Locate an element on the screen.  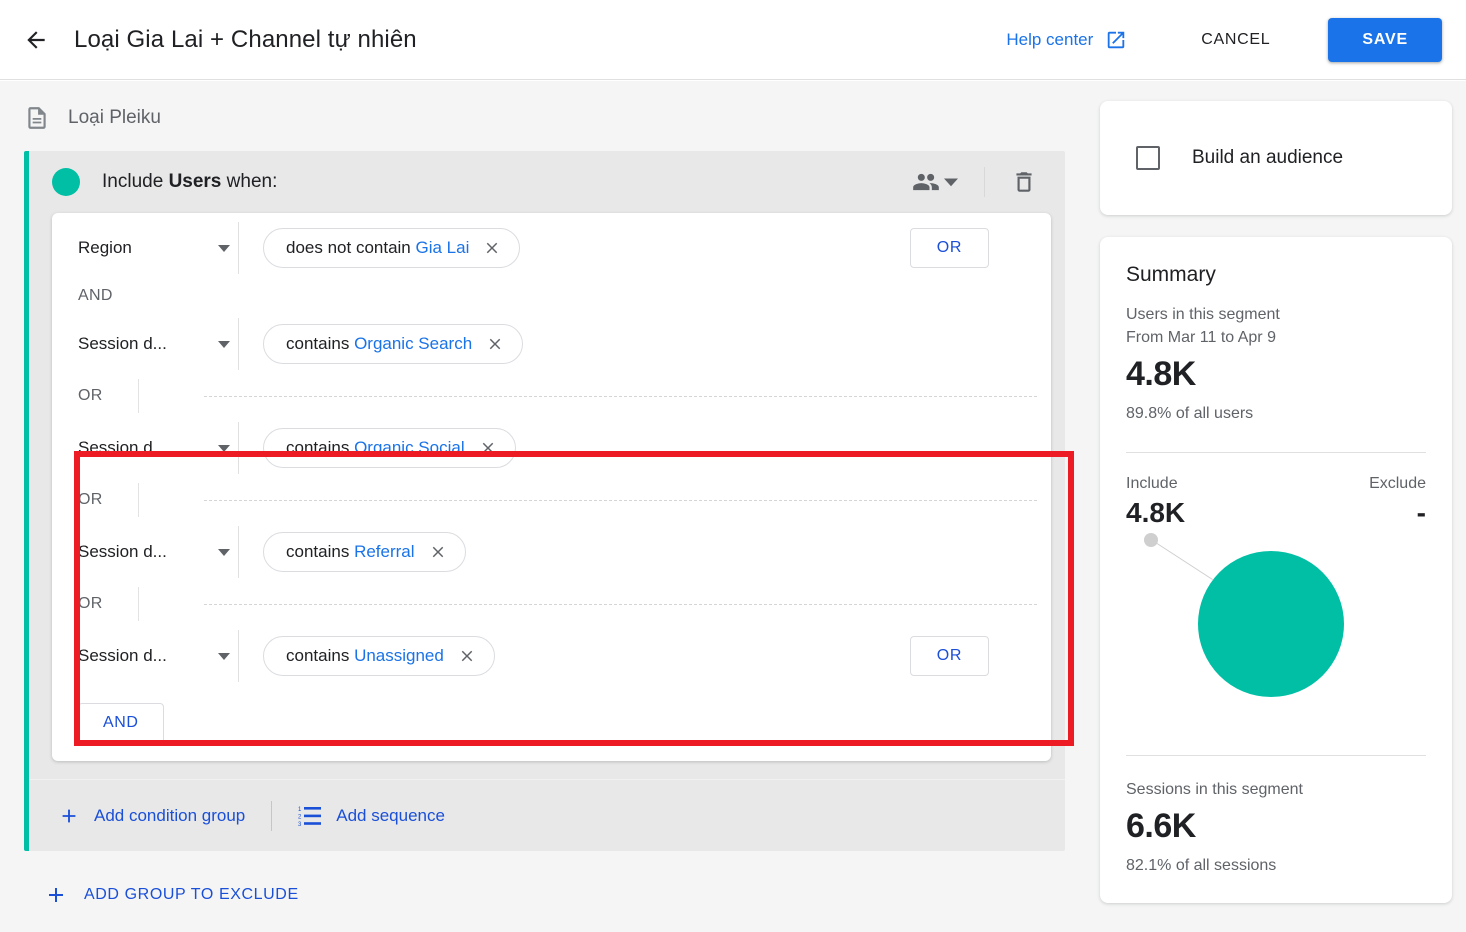
condition-chip: contains Organic Search is located at coordinates (393, 344).